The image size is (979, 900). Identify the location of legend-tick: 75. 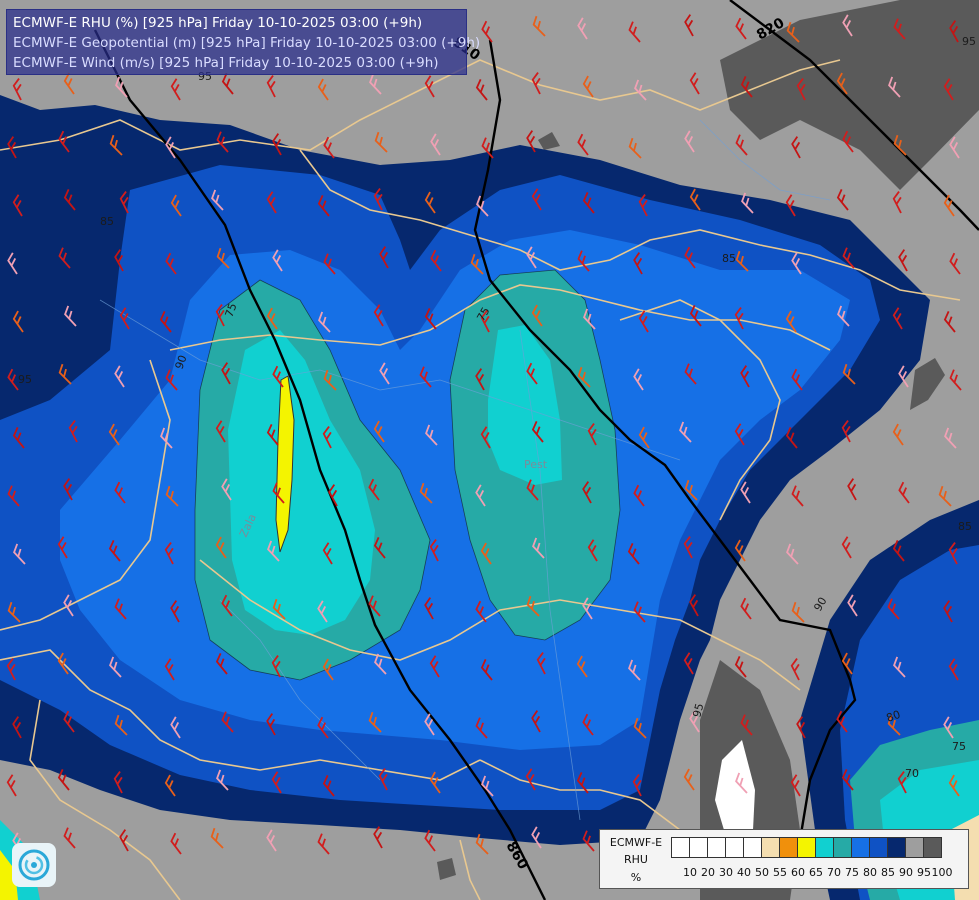
(852, 872).